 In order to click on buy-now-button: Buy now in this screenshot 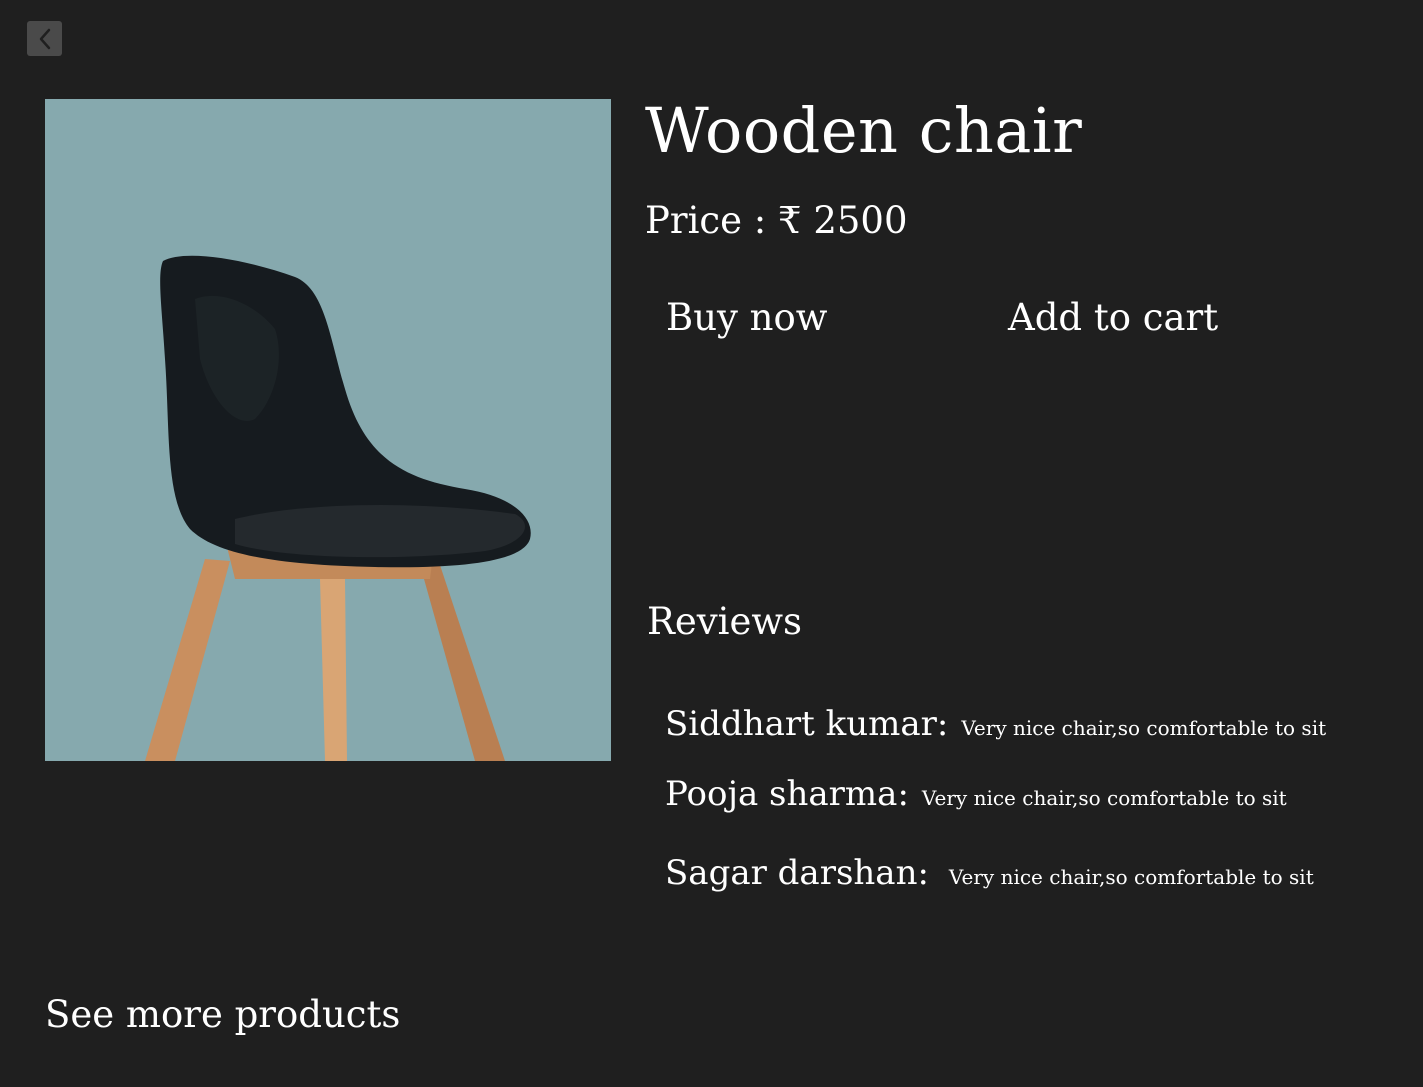, I will do `click(746, 318)`.